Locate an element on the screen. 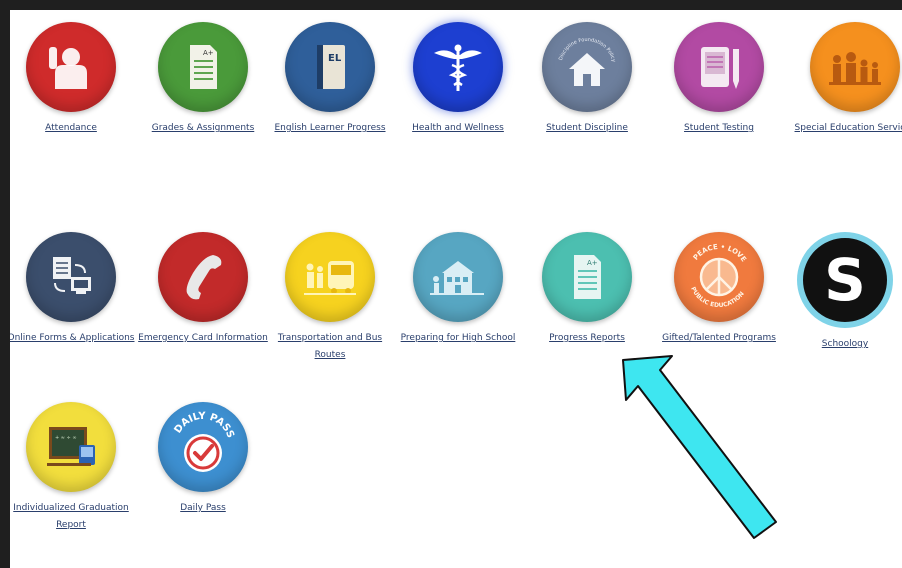 This screenshot has height=568, width=902. tile-label-schoology: Schoology is located at coordinates (841, 344).